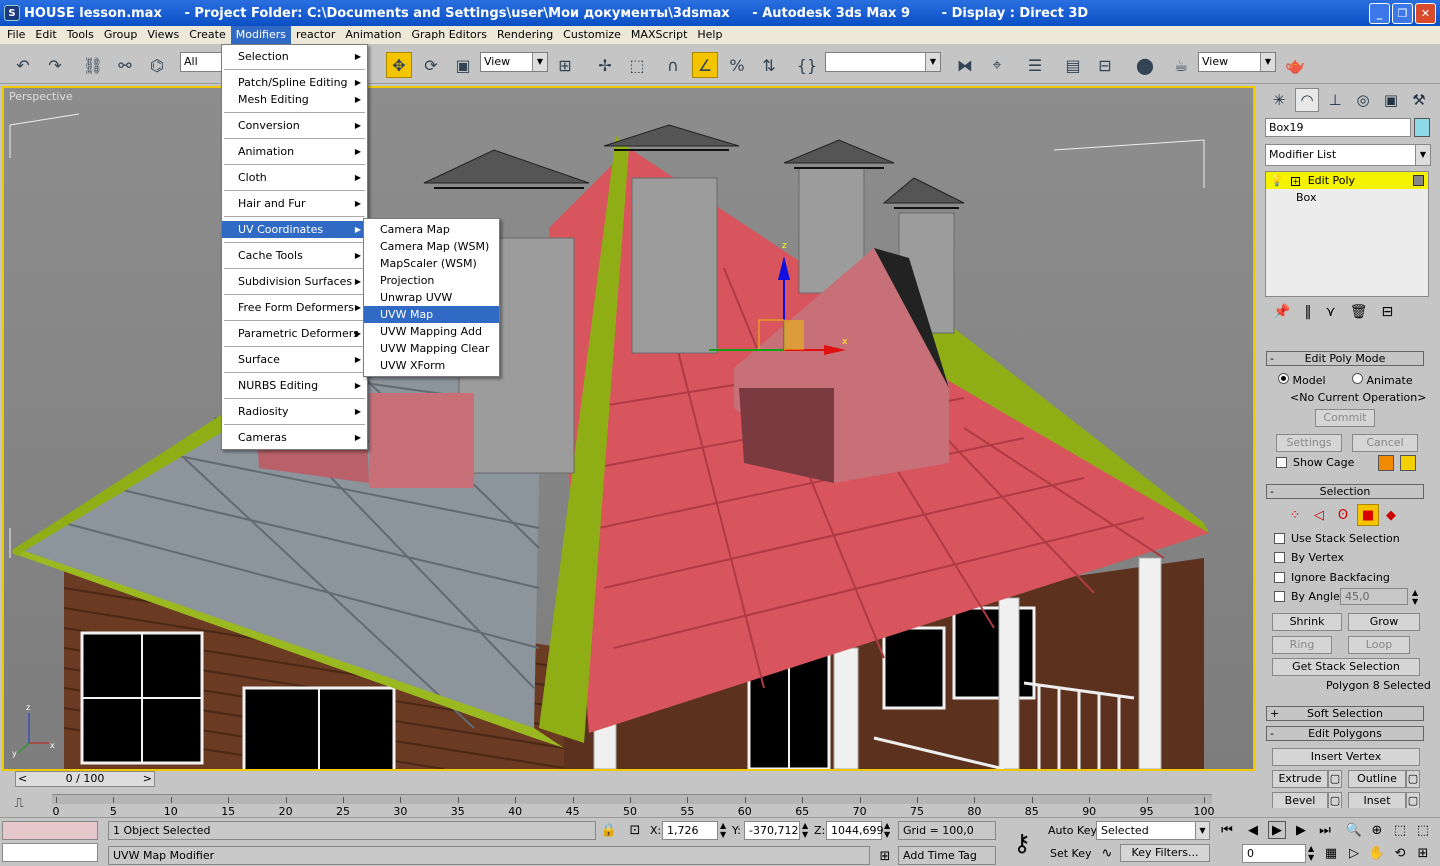 The width and height of the screenshot is (1440, 866). What do you see at coordinates (1022, 843) in the screenshot?
I see `default-key-icon: ⚷` at bounding box center [1022, 843].